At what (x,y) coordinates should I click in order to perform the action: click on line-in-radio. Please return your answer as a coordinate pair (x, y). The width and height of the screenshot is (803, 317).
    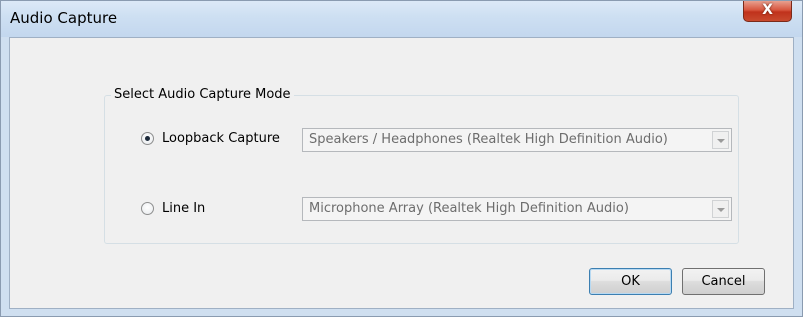
    Looking at the image, I should click on (147, 208).